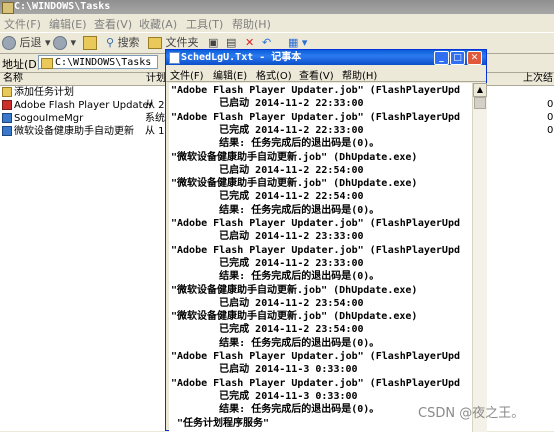 This screenshot has height=432, width=554. I want to click on np-menu-file: 文件(F), so click(187, 74).